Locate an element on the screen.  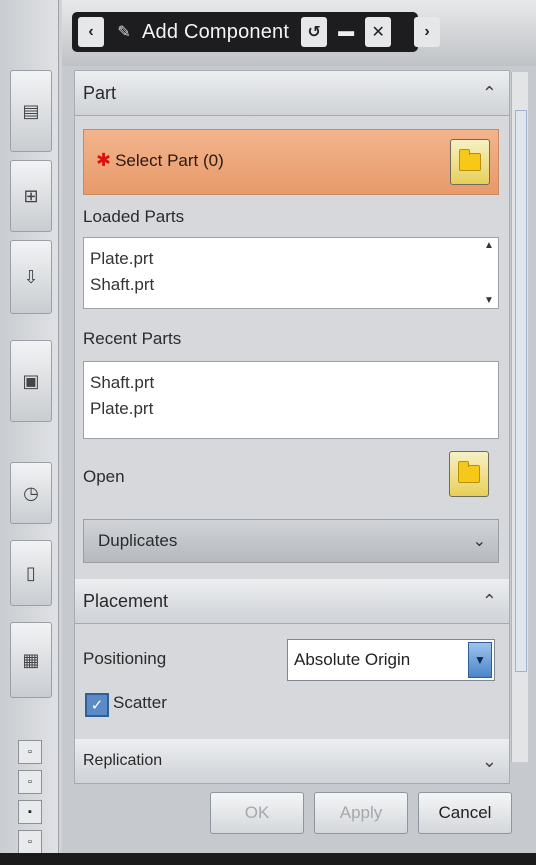
dialog-scrollbar is located at coordinates (519, 417).